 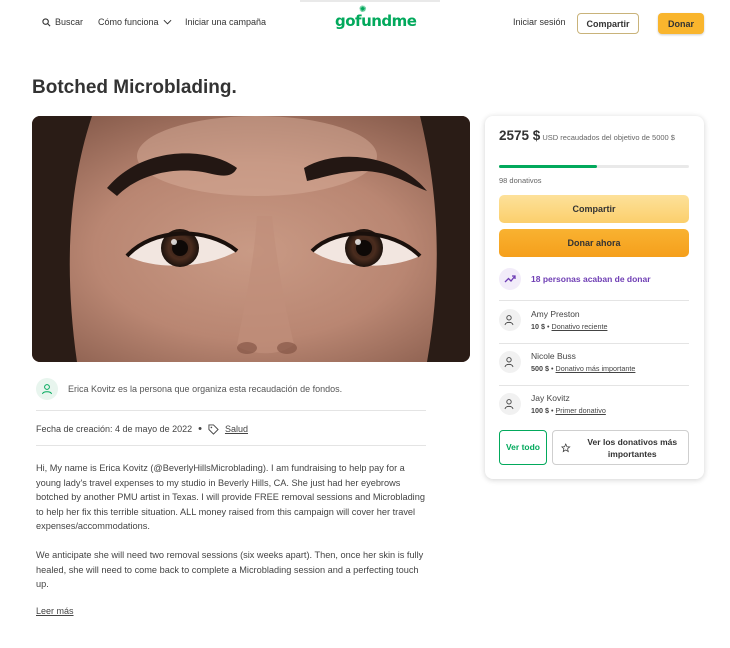 I want to click on tag-icon, so click(x=213, y=429).